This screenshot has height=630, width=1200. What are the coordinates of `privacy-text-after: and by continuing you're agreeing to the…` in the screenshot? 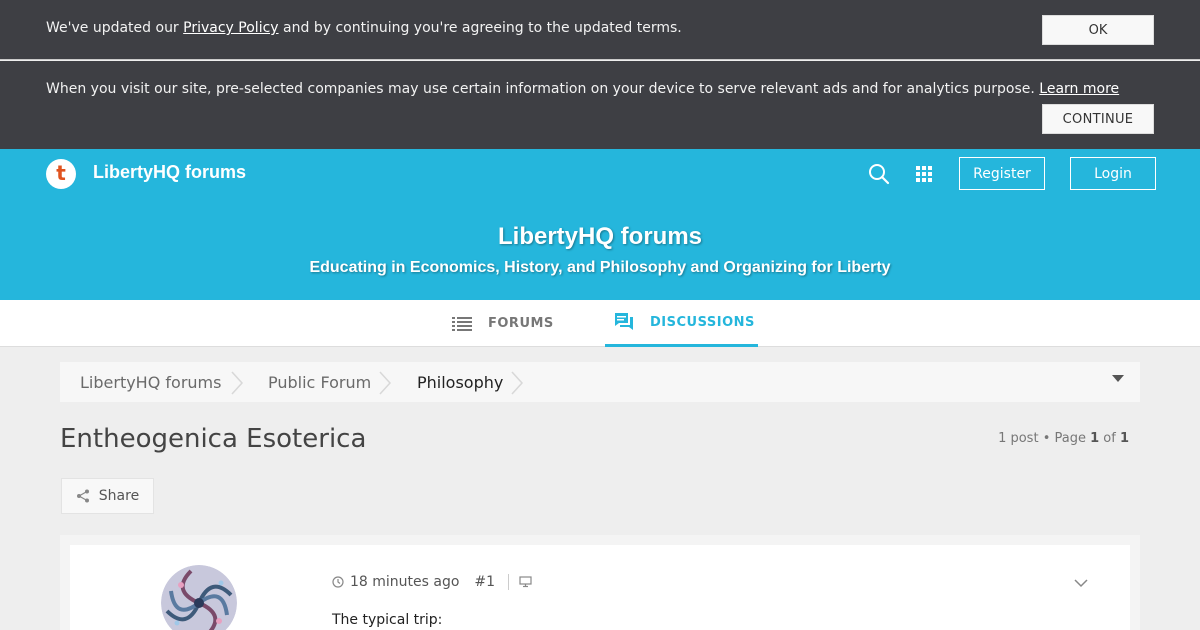 It's located at (480, 28).